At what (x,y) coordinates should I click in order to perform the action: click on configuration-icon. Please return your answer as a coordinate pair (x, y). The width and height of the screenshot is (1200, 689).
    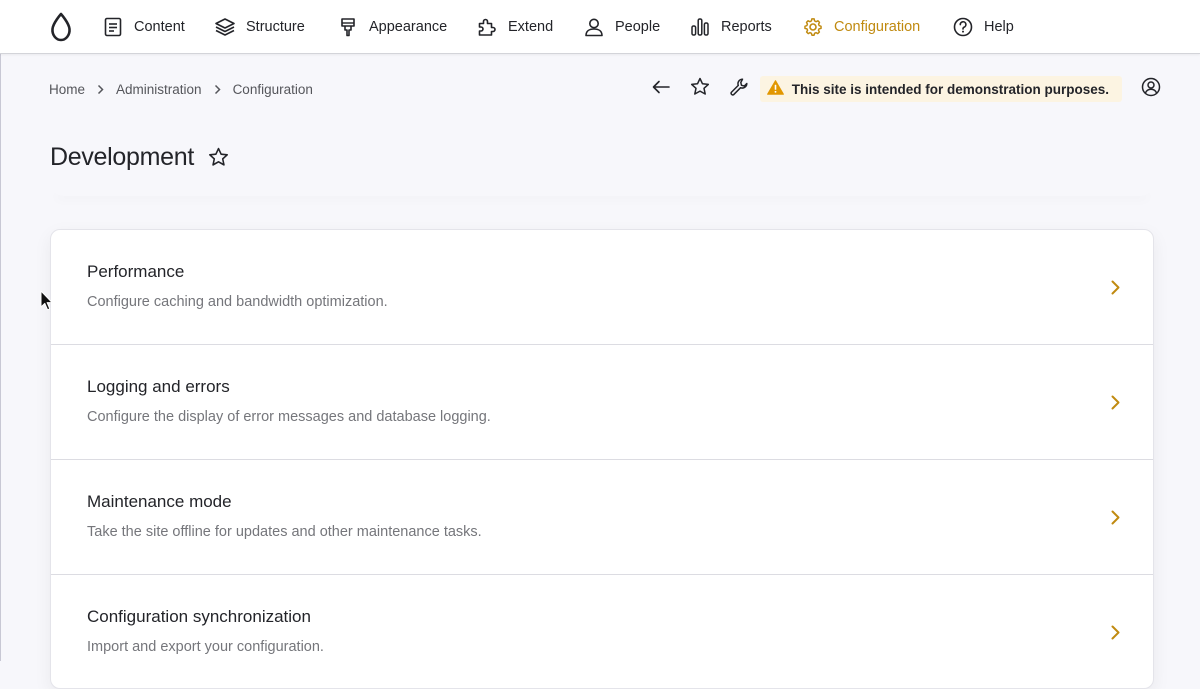
    Looking at the image, I should click on (813, 27).